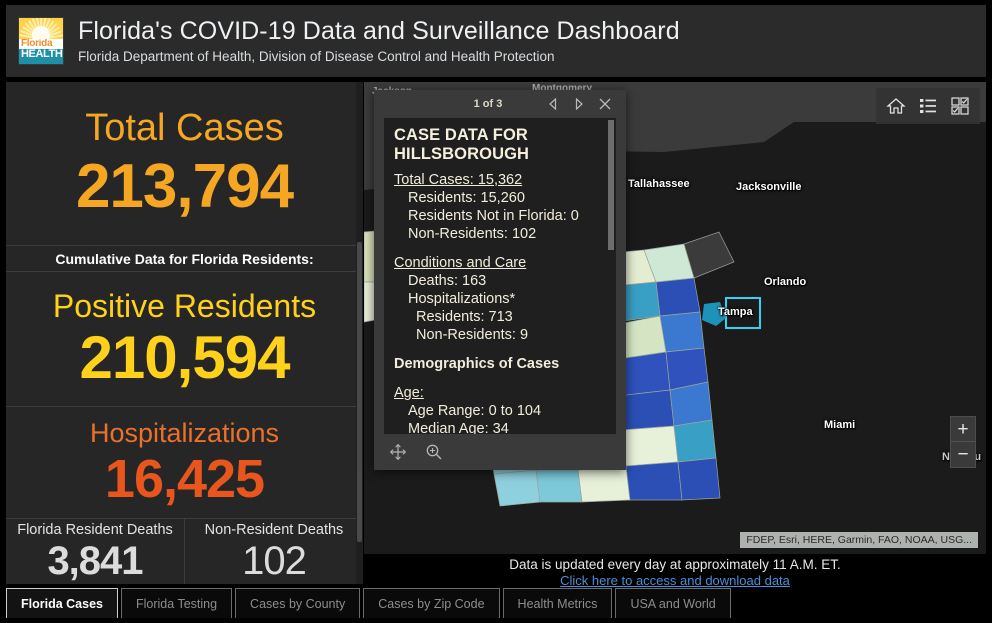 The height and width of the screenshot is (623, 992). Describe the element at coordinates (298, 603) in the screenshot. I see `tab-cases-by-county: Cases by County` at that location.